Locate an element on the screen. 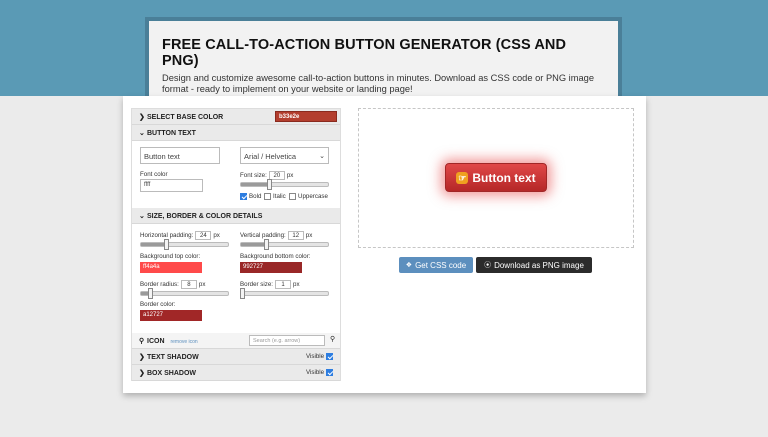  uppercase-checkbox: Uppercase is located at coordinates (308, 196).